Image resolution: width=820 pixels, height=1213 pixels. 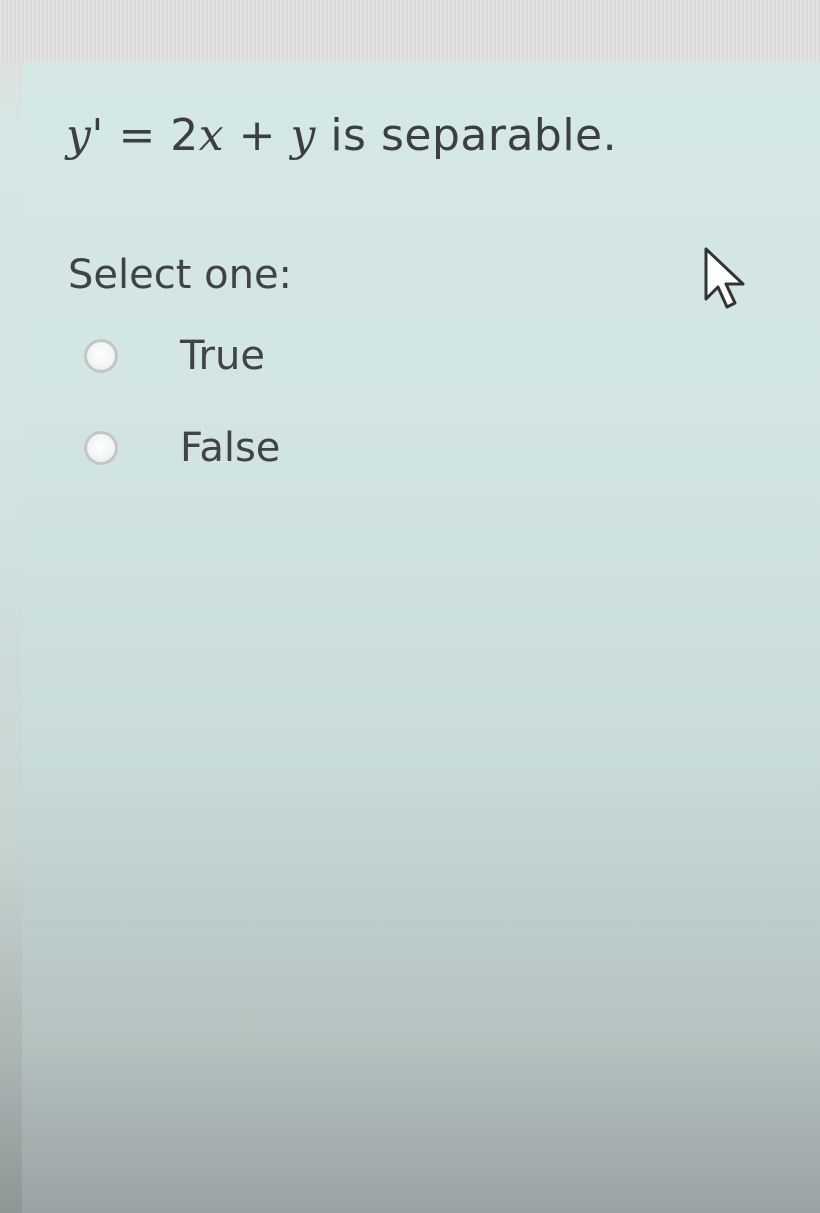 I want to click on equation-equals: =, so click(x=137, y=135).